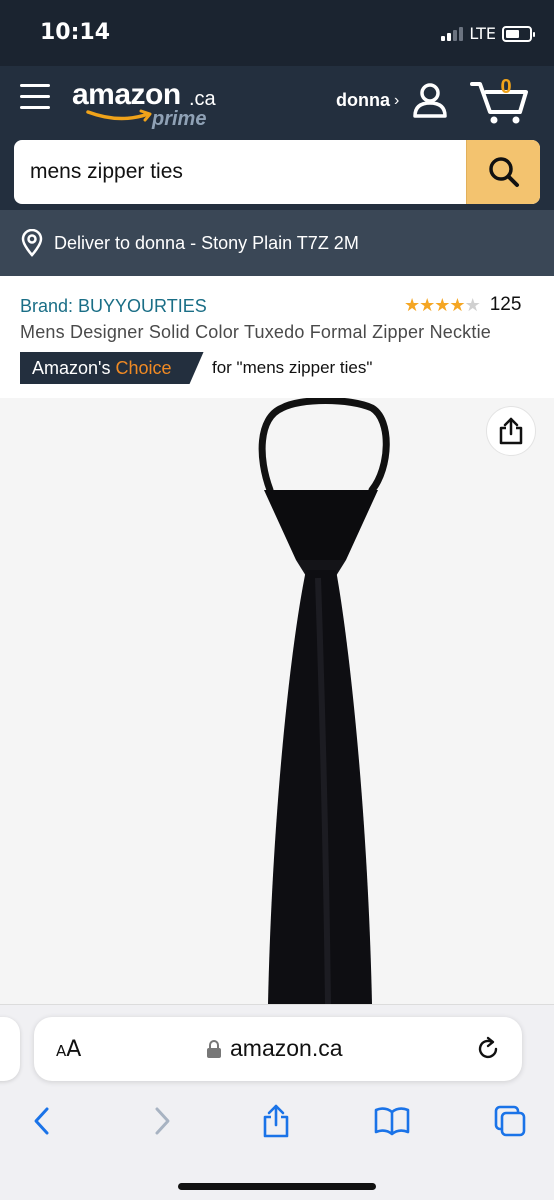  I want to click on amazon-logo: amazon .ca prime, so click(147, 104).